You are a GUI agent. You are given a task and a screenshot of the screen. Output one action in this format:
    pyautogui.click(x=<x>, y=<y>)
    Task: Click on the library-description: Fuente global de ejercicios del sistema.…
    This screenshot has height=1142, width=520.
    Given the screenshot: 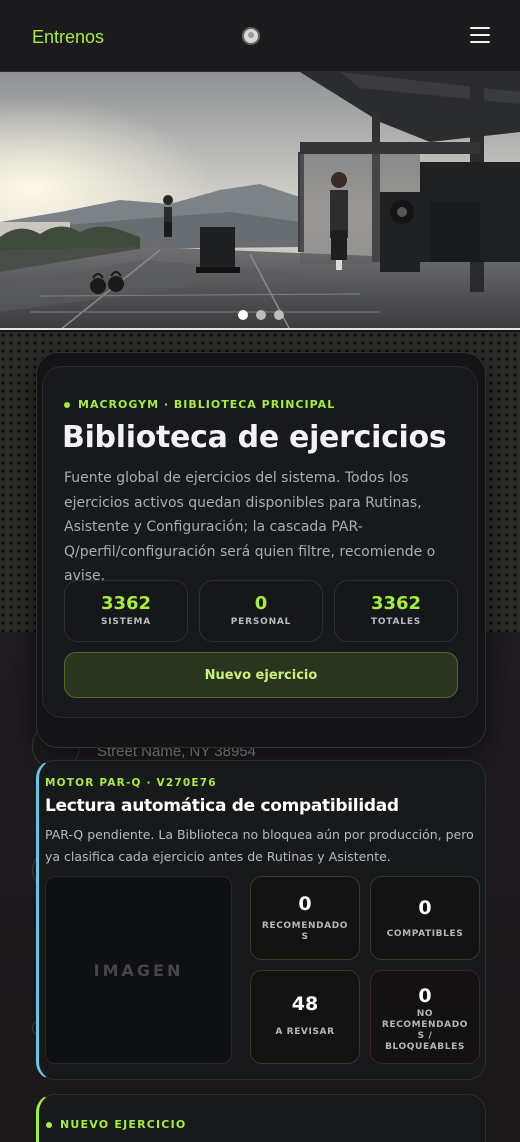 What is the action you would take?
    pyautogui.click(x=250, y=527)
    